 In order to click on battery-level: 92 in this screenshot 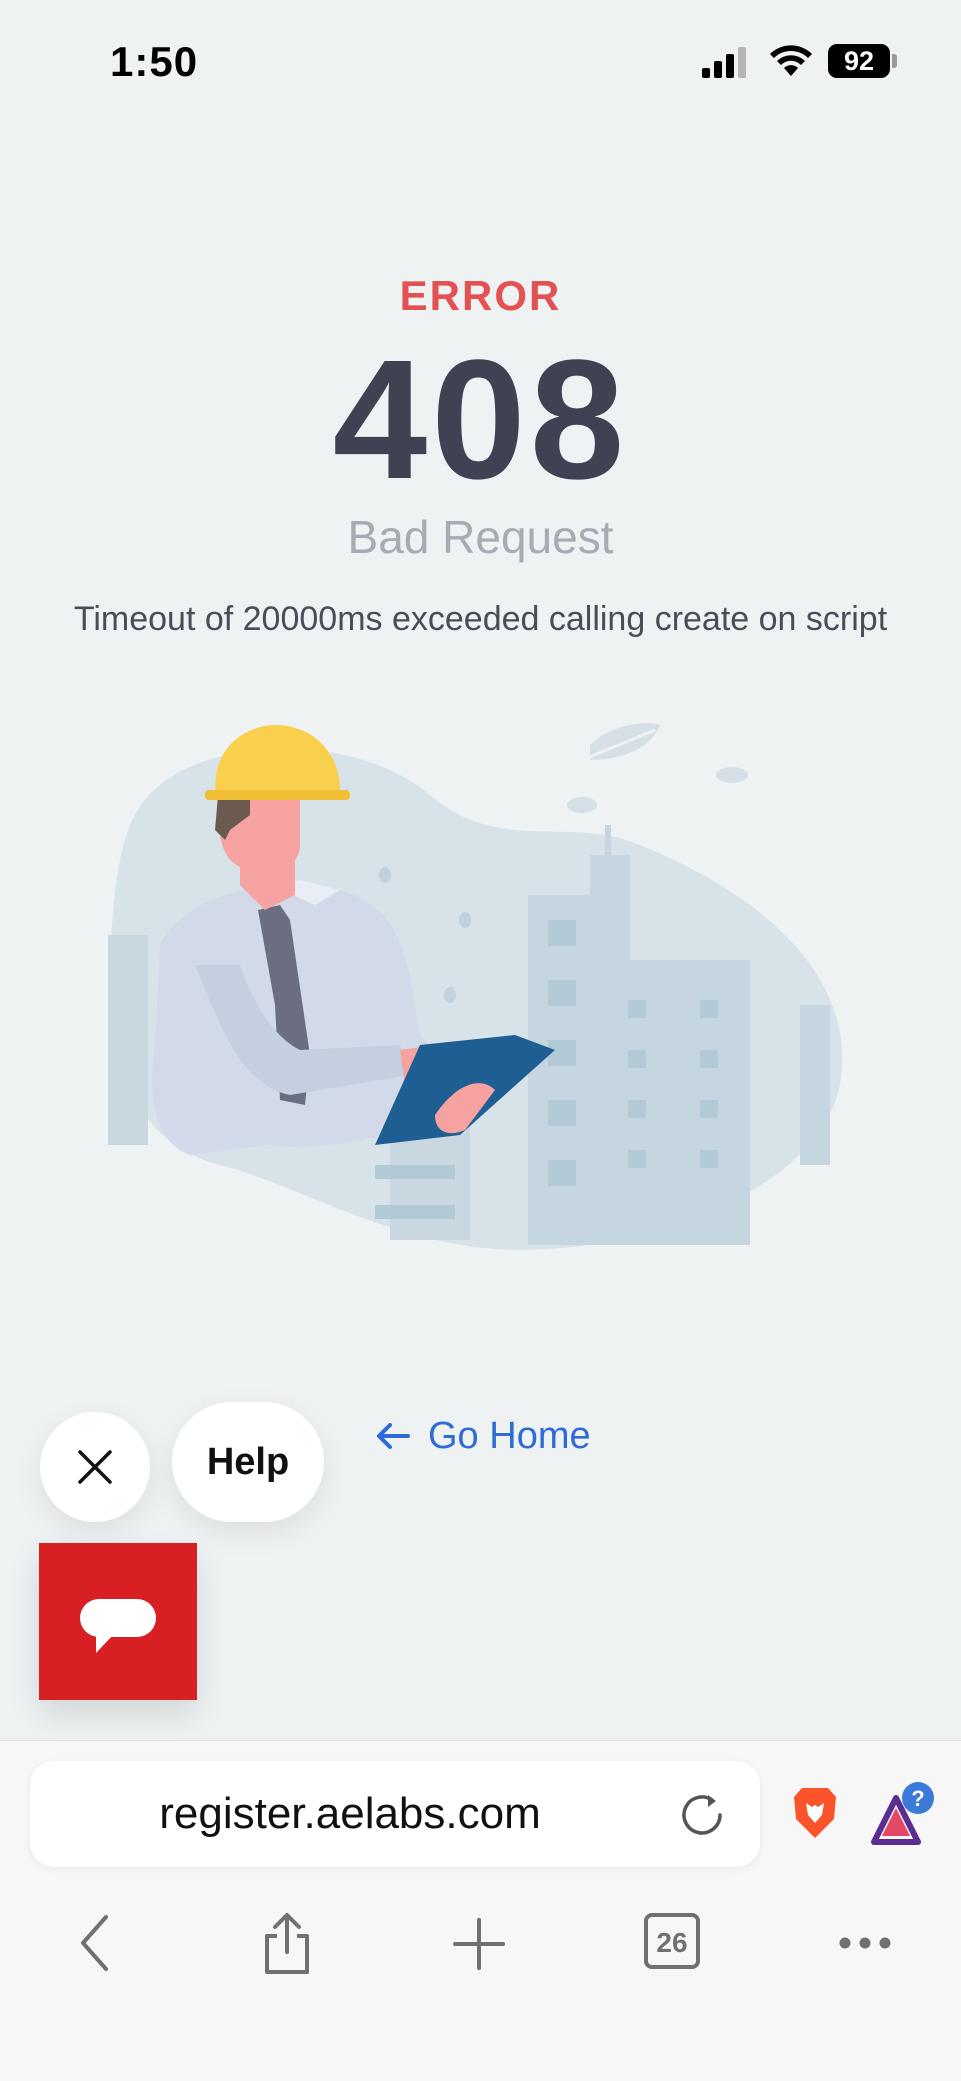, I will do `click(859, 61)`.